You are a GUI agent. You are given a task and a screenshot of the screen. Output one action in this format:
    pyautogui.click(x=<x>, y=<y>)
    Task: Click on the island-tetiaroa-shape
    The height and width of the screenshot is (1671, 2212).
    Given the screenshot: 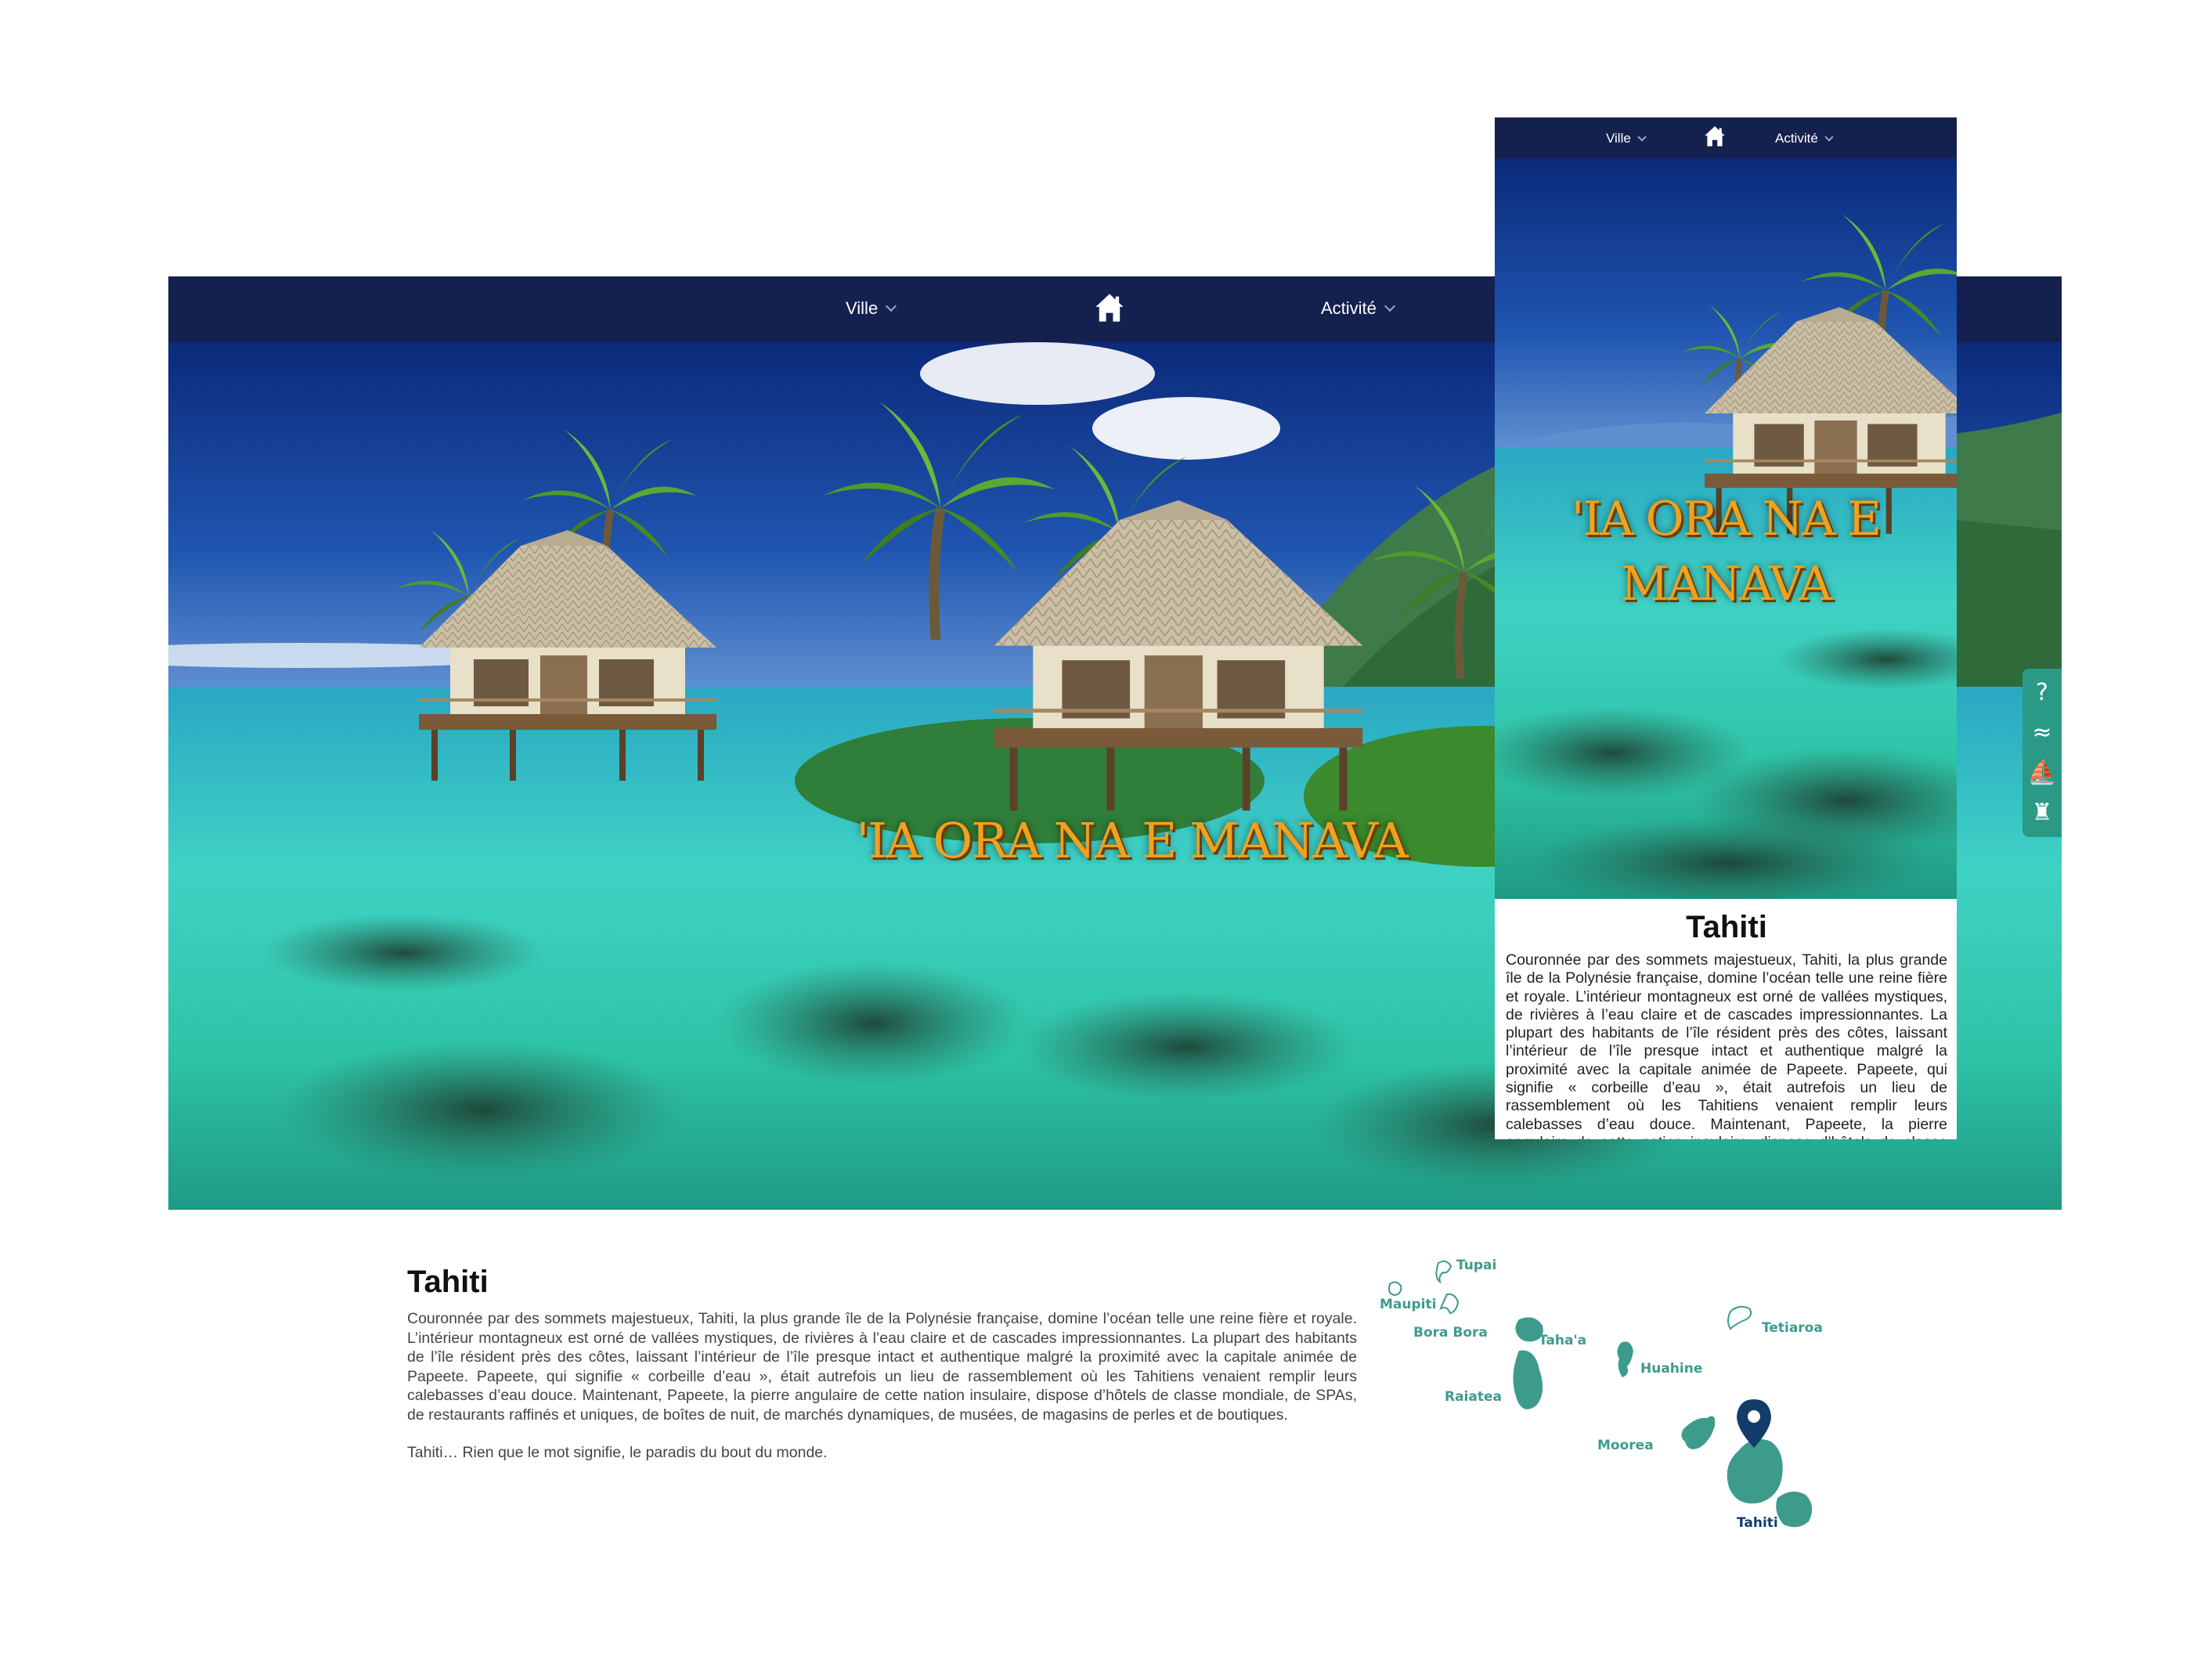 What is the action you would take?
    pyautogui.click(x=1740, y=1317)
    